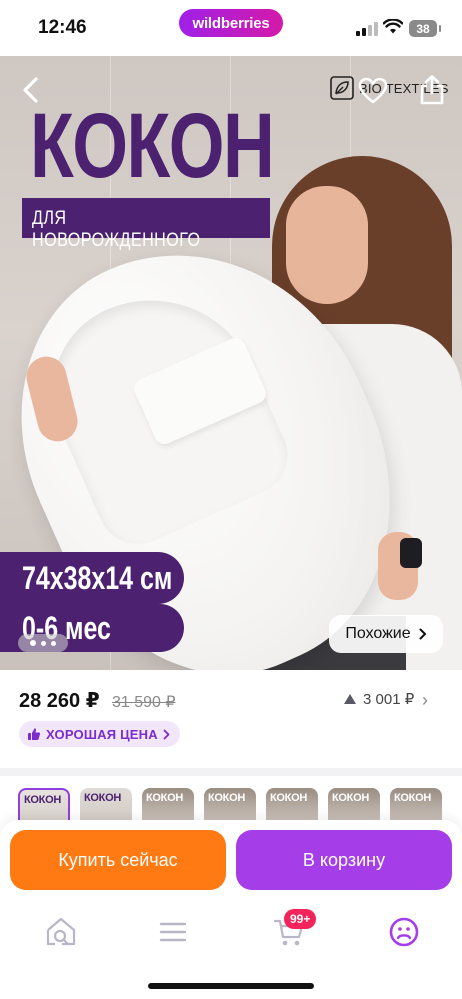 Image resolution: width=462 pixels, height=999 pixels. Describe the element at coordinates (118, 860) in the screenshot. I see `buy-now-button: Купить сейчас` at that location.